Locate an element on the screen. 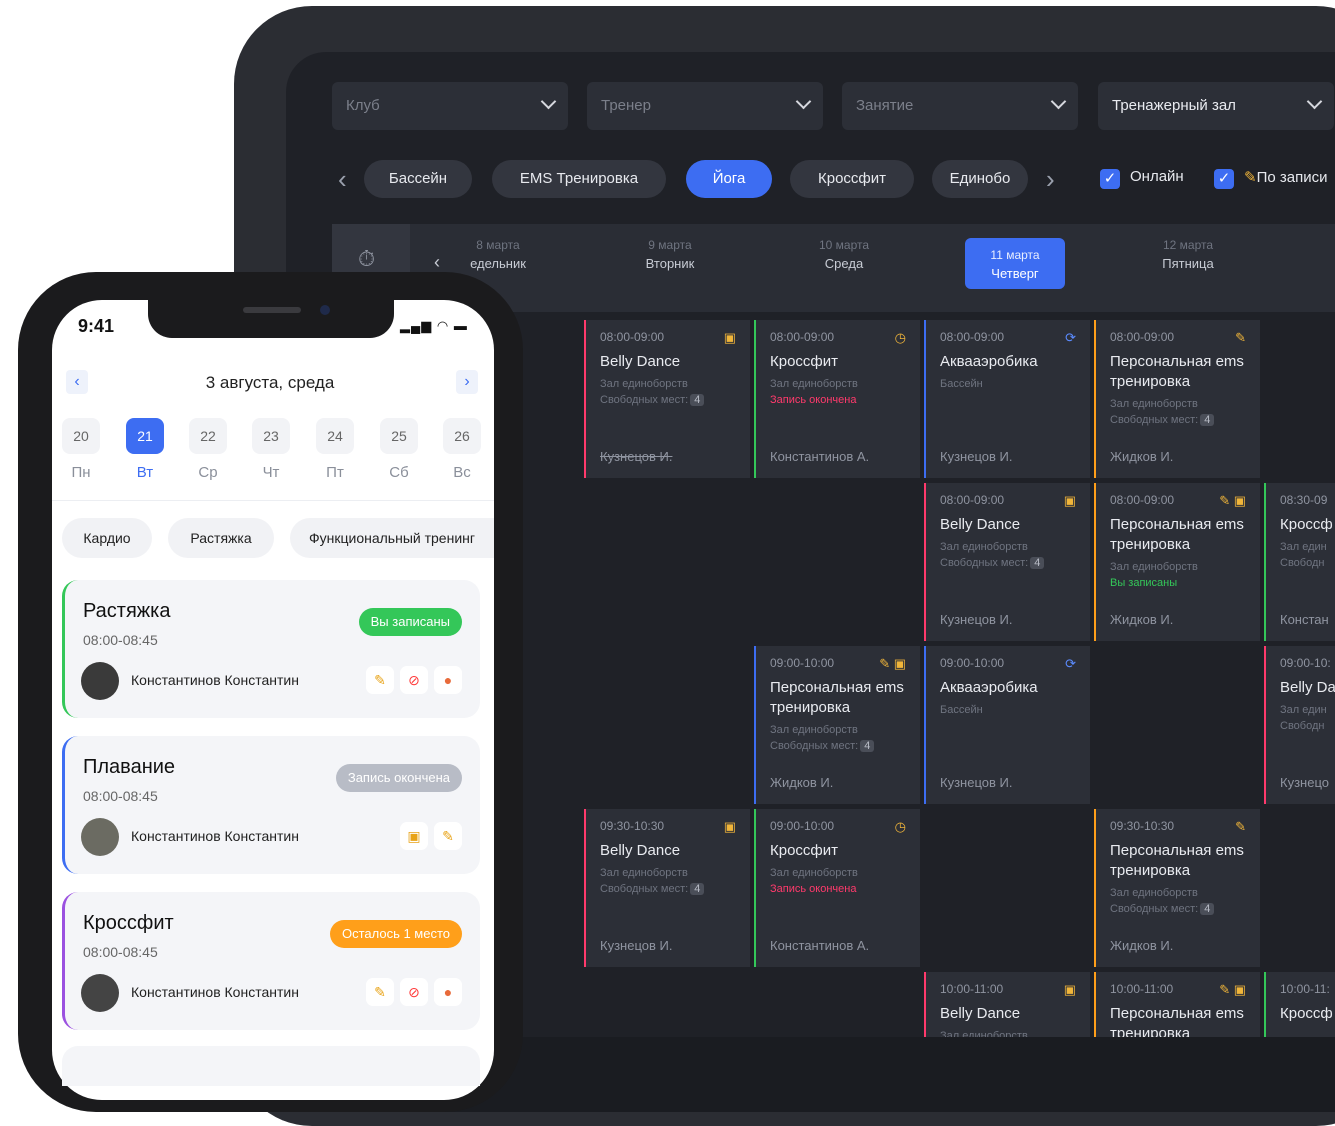  class-time: 09:00-10:00 is located at coordinates (802, 826).